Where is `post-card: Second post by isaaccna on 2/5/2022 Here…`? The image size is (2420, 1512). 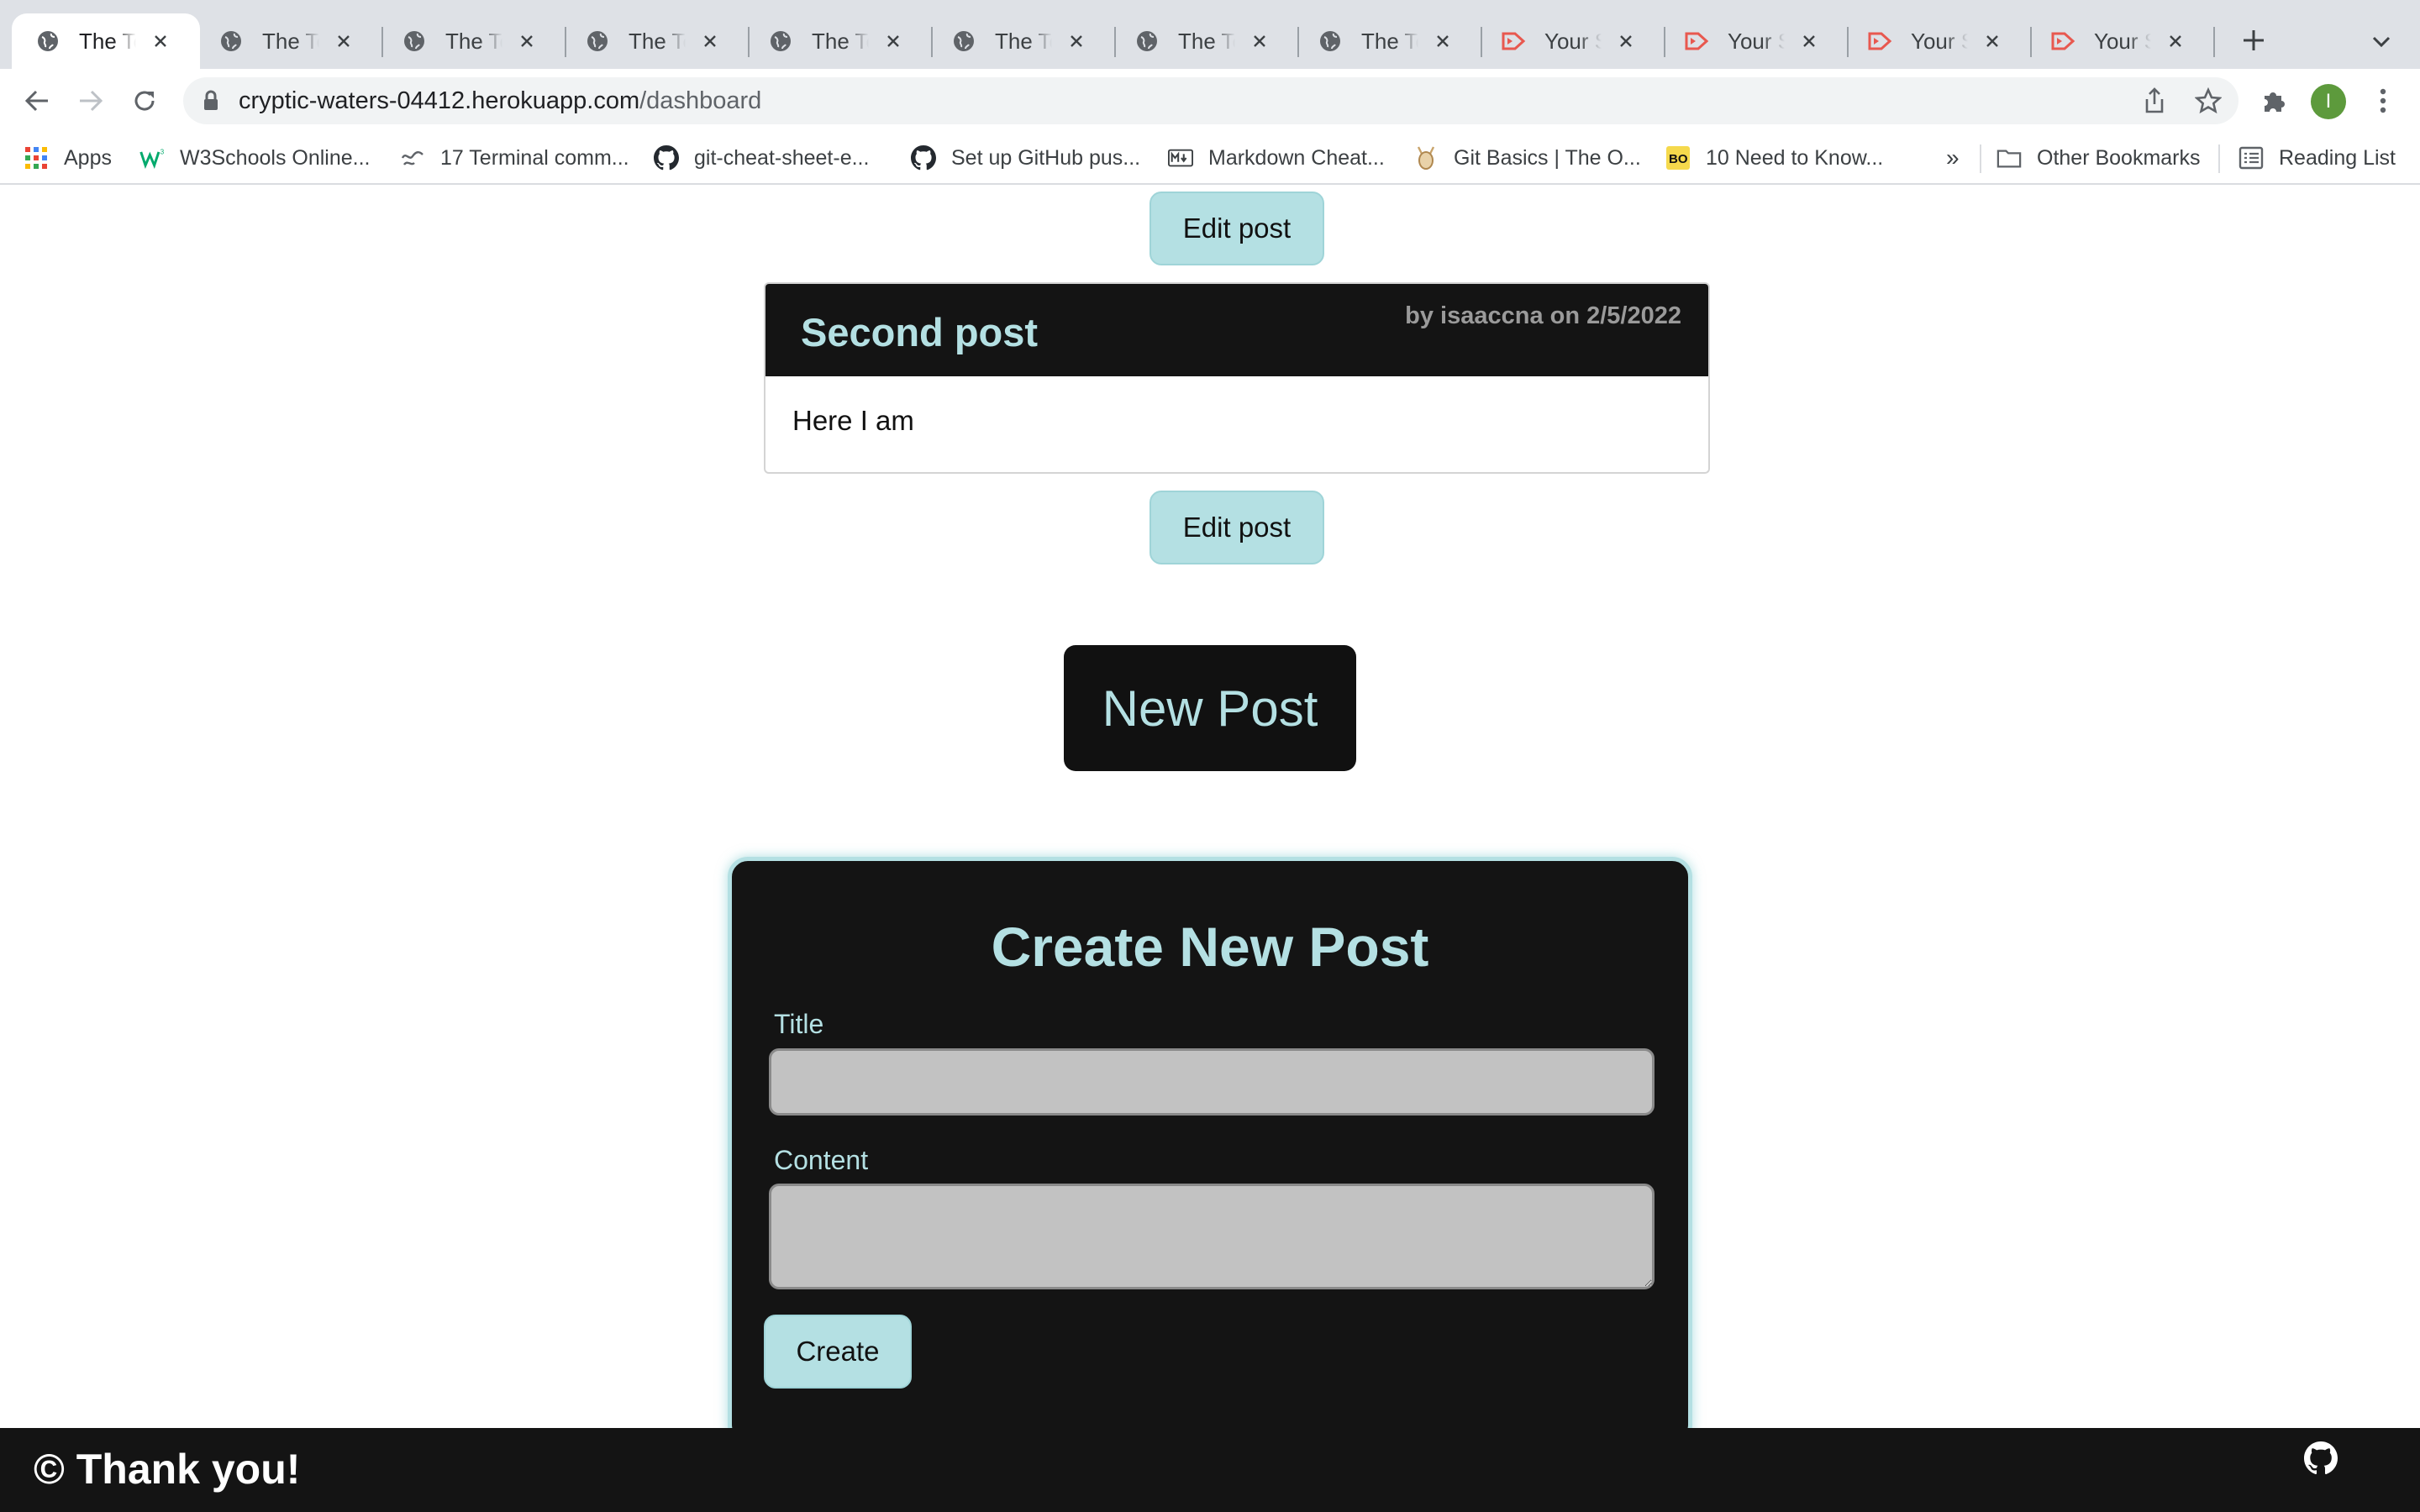
post-card: Second post by isaaccna on 2/5/2022 Here… is located at coordinates (1237, 378).